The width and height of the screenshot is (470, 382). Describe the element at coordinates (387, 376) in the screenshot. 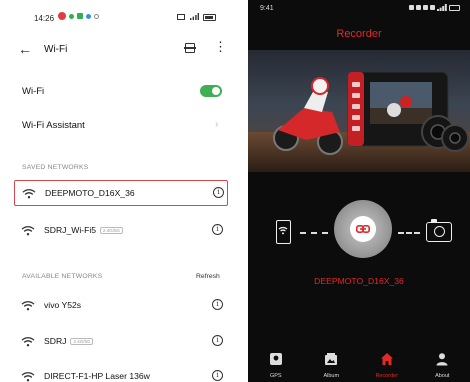

I see `tab-label: Recorder` at that location.